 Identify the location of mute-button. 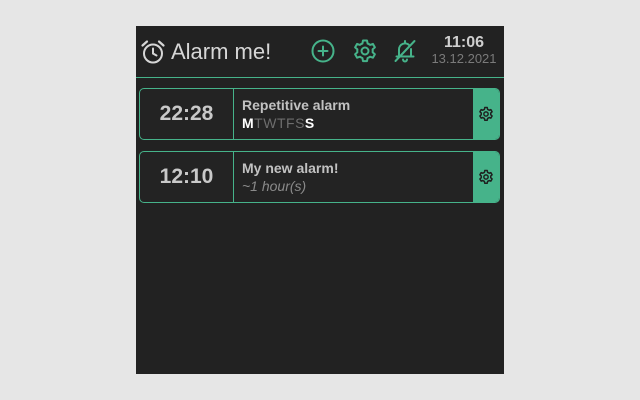
(405, 51).